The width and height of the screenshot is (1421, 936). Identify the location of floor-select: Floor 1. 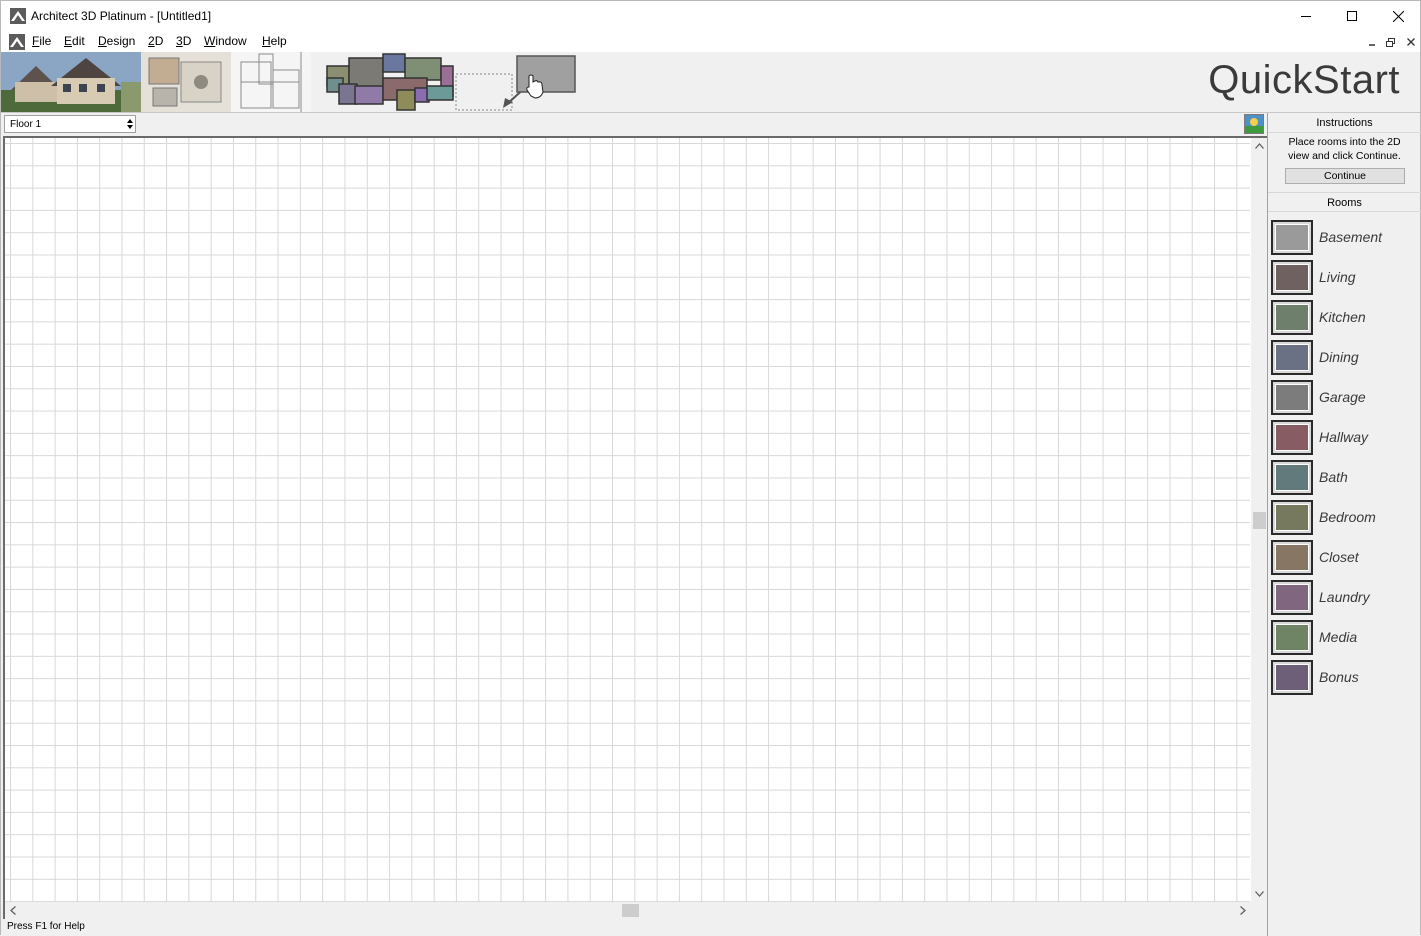
(70, 124).